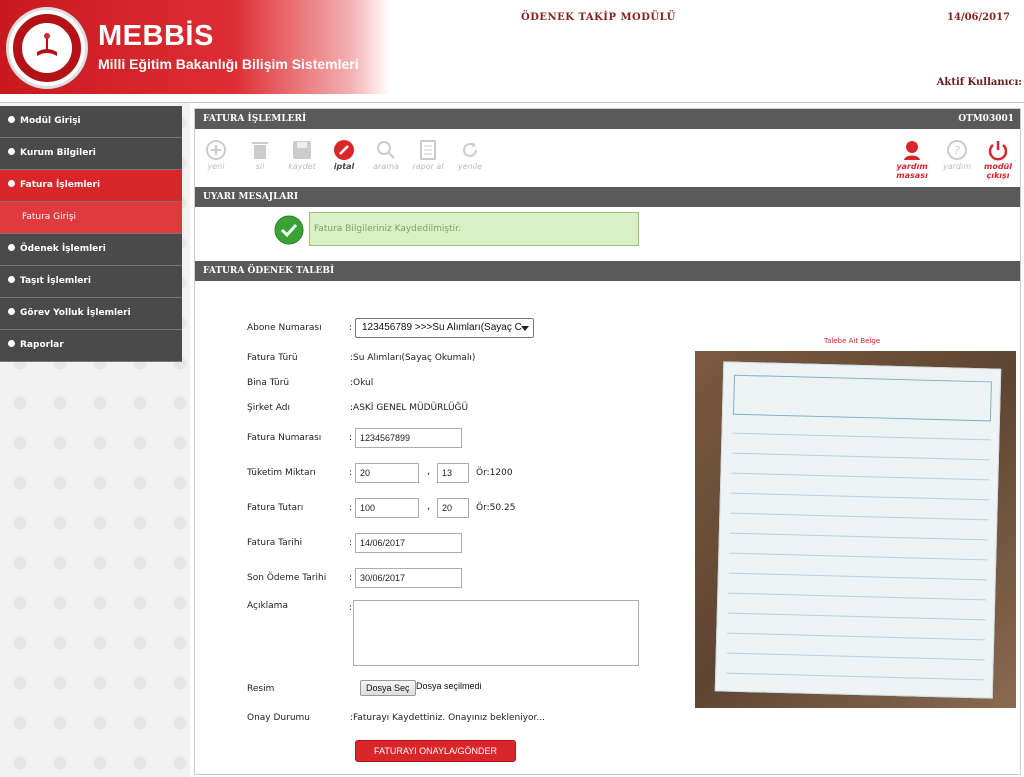  I want to click on refresh-button: yenile, so click(470, 155).